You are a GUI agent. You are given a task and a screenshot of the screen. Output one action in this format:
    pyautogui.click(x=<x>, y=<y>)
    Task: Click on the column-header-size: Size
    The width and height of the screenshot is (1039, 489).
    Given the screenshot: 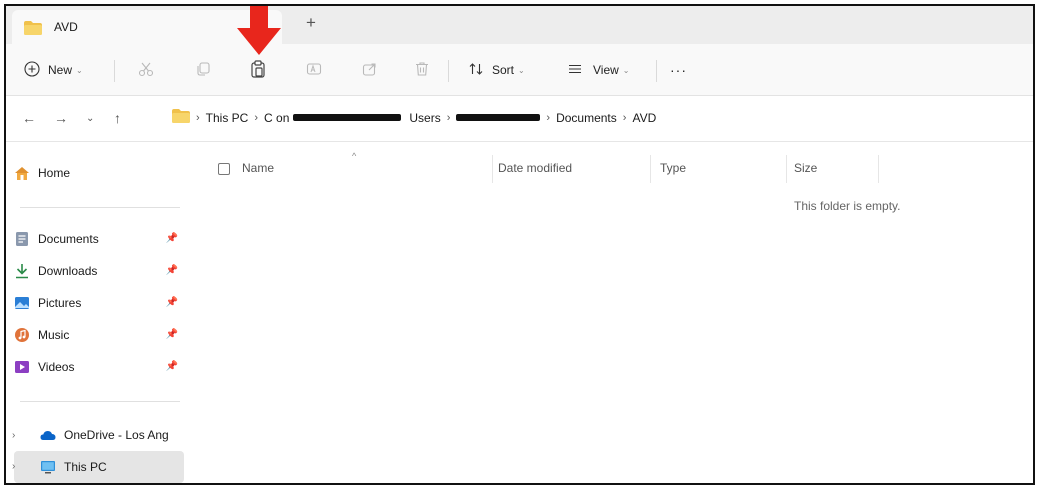 What is the action you would take?
    pyautogui.click(x=805, y=168)
    